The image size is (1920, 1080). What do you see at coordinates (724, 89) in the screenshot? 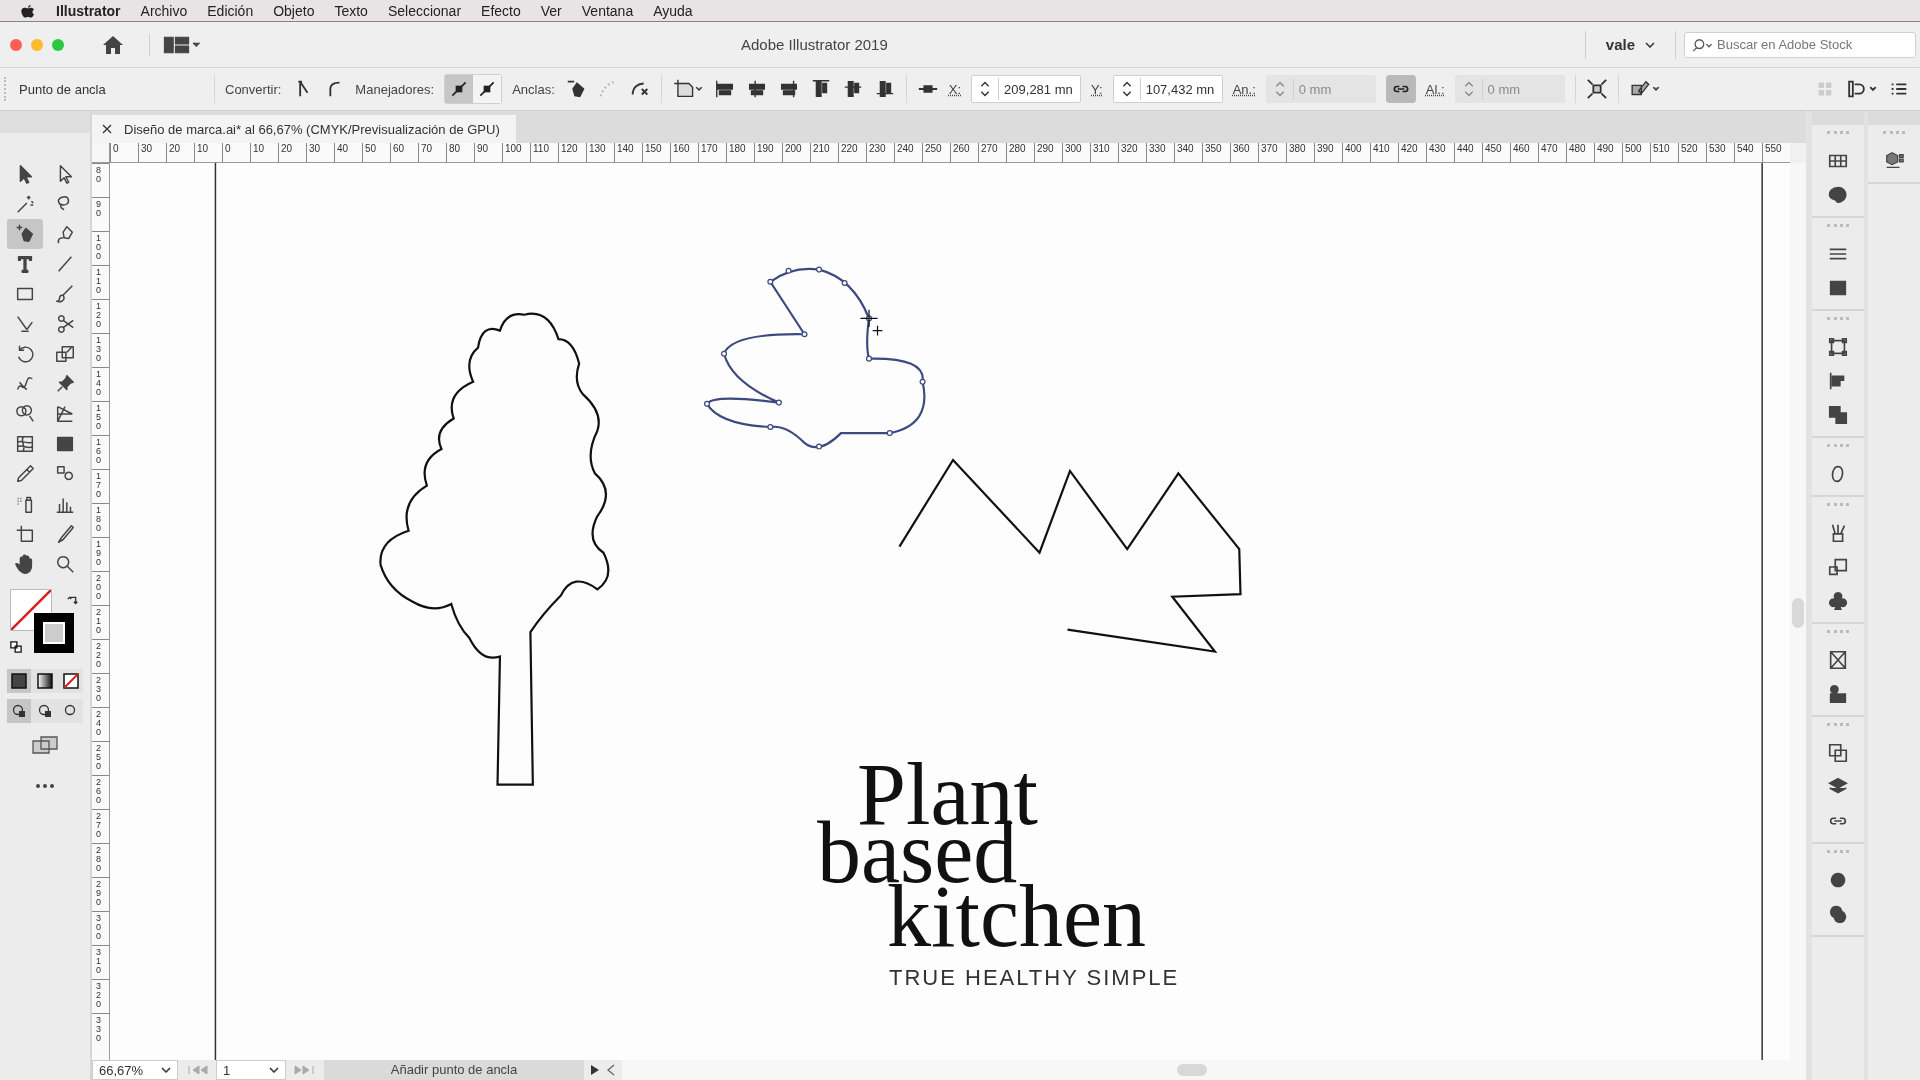
I see `horizontal-align-icon` at bounding box center [724, 89].